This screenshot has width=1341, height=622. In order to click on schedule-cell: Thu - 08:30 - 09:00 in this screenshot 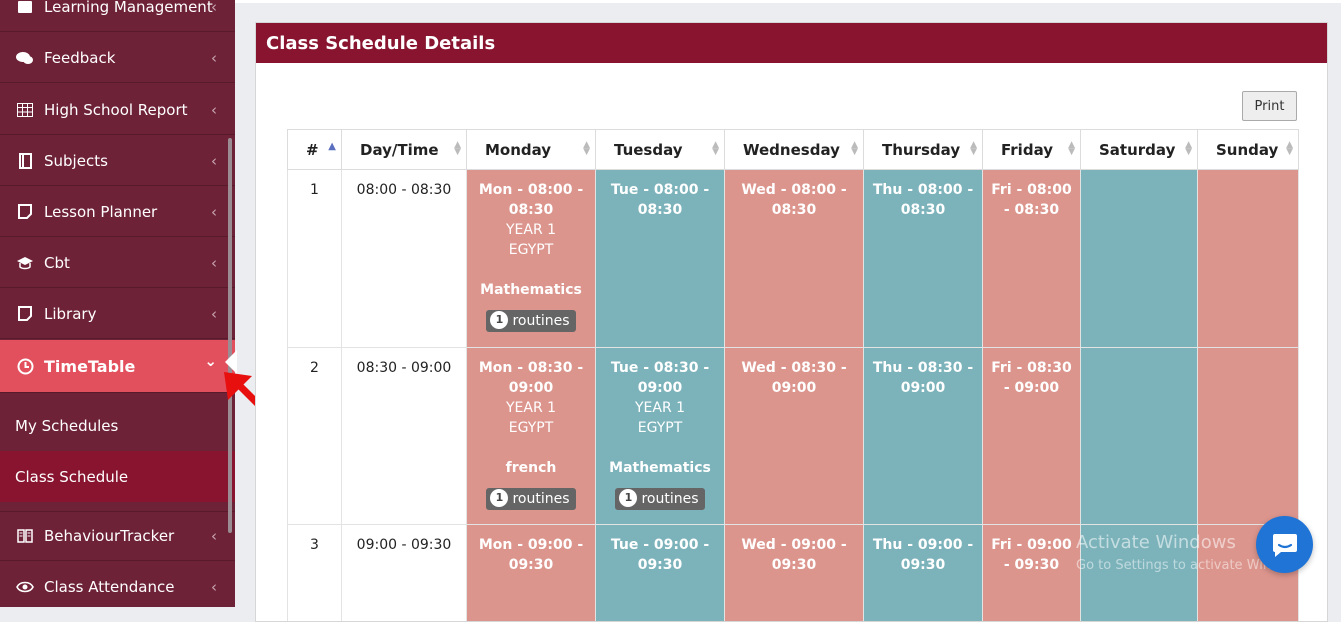, I will do `click(923, 436)`.